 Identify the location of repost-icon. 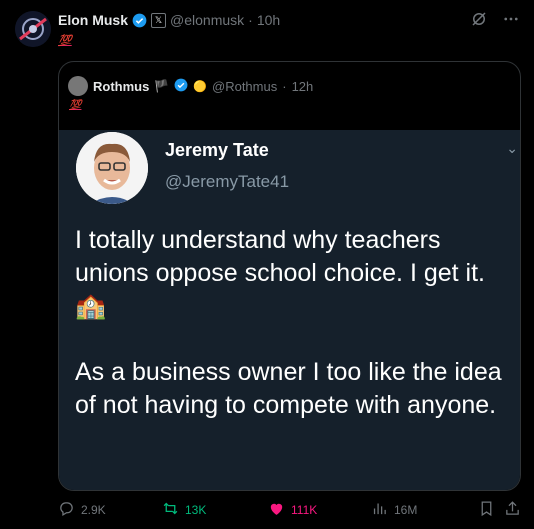
(170, 510).